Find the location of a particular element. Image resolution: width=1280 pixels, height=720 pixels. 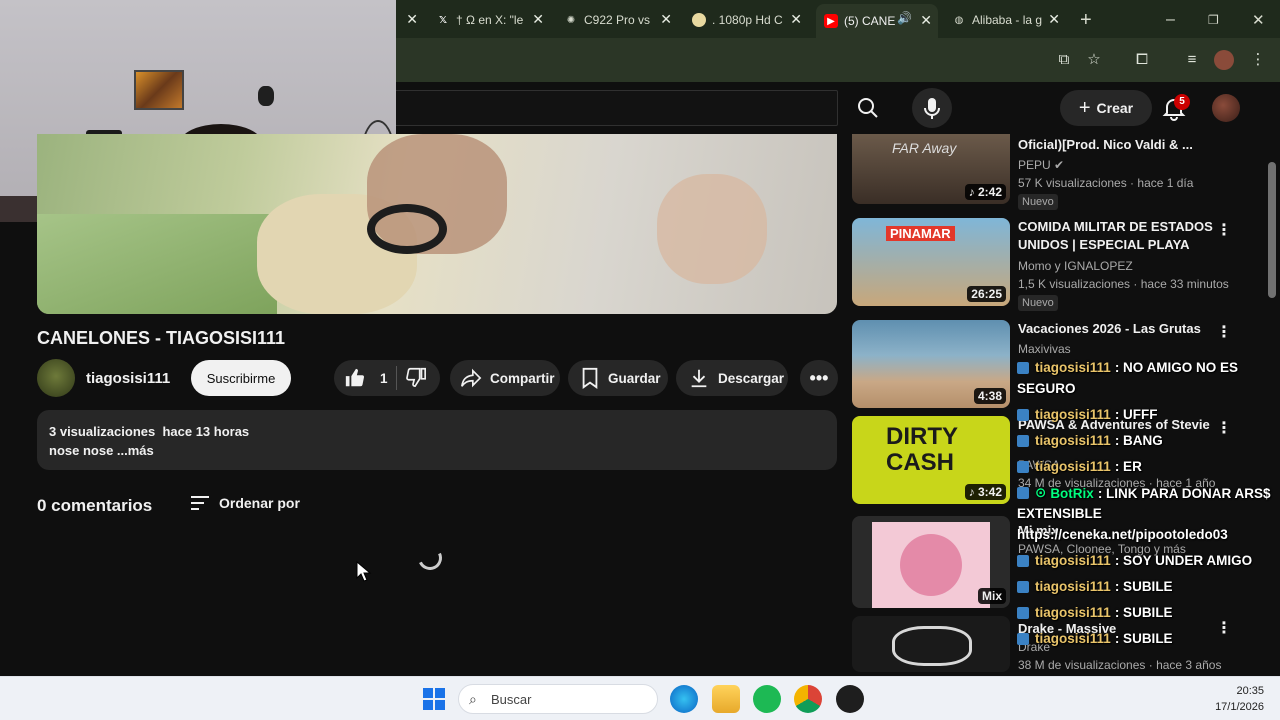

tab-1080p: . 1080p Hd C ✕ is located at coordinates (748, 20).